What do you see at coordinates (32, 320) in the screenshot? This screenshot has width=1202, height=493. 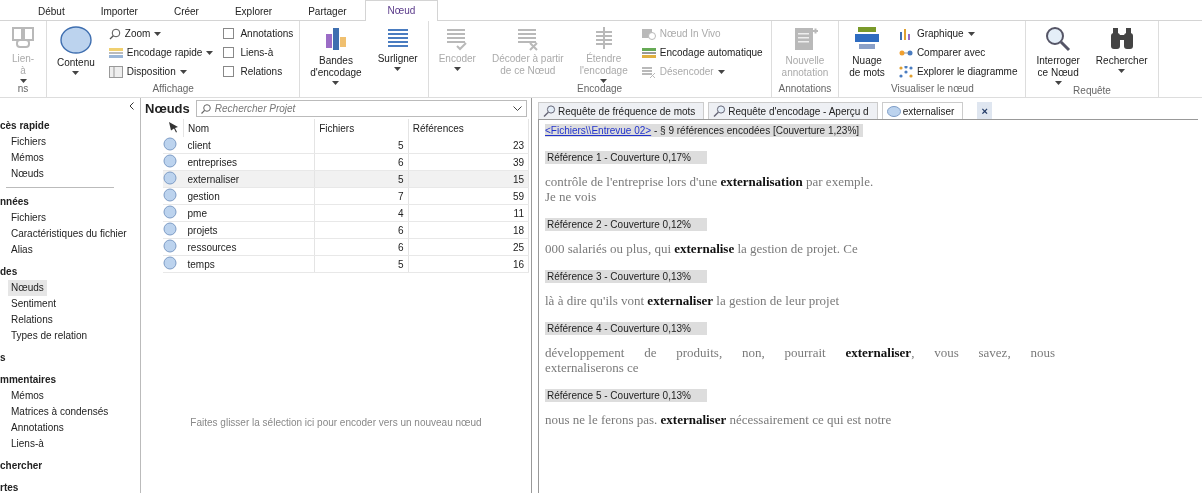 I see `sidebar-item: Relations` at bounding box center [32, 320].